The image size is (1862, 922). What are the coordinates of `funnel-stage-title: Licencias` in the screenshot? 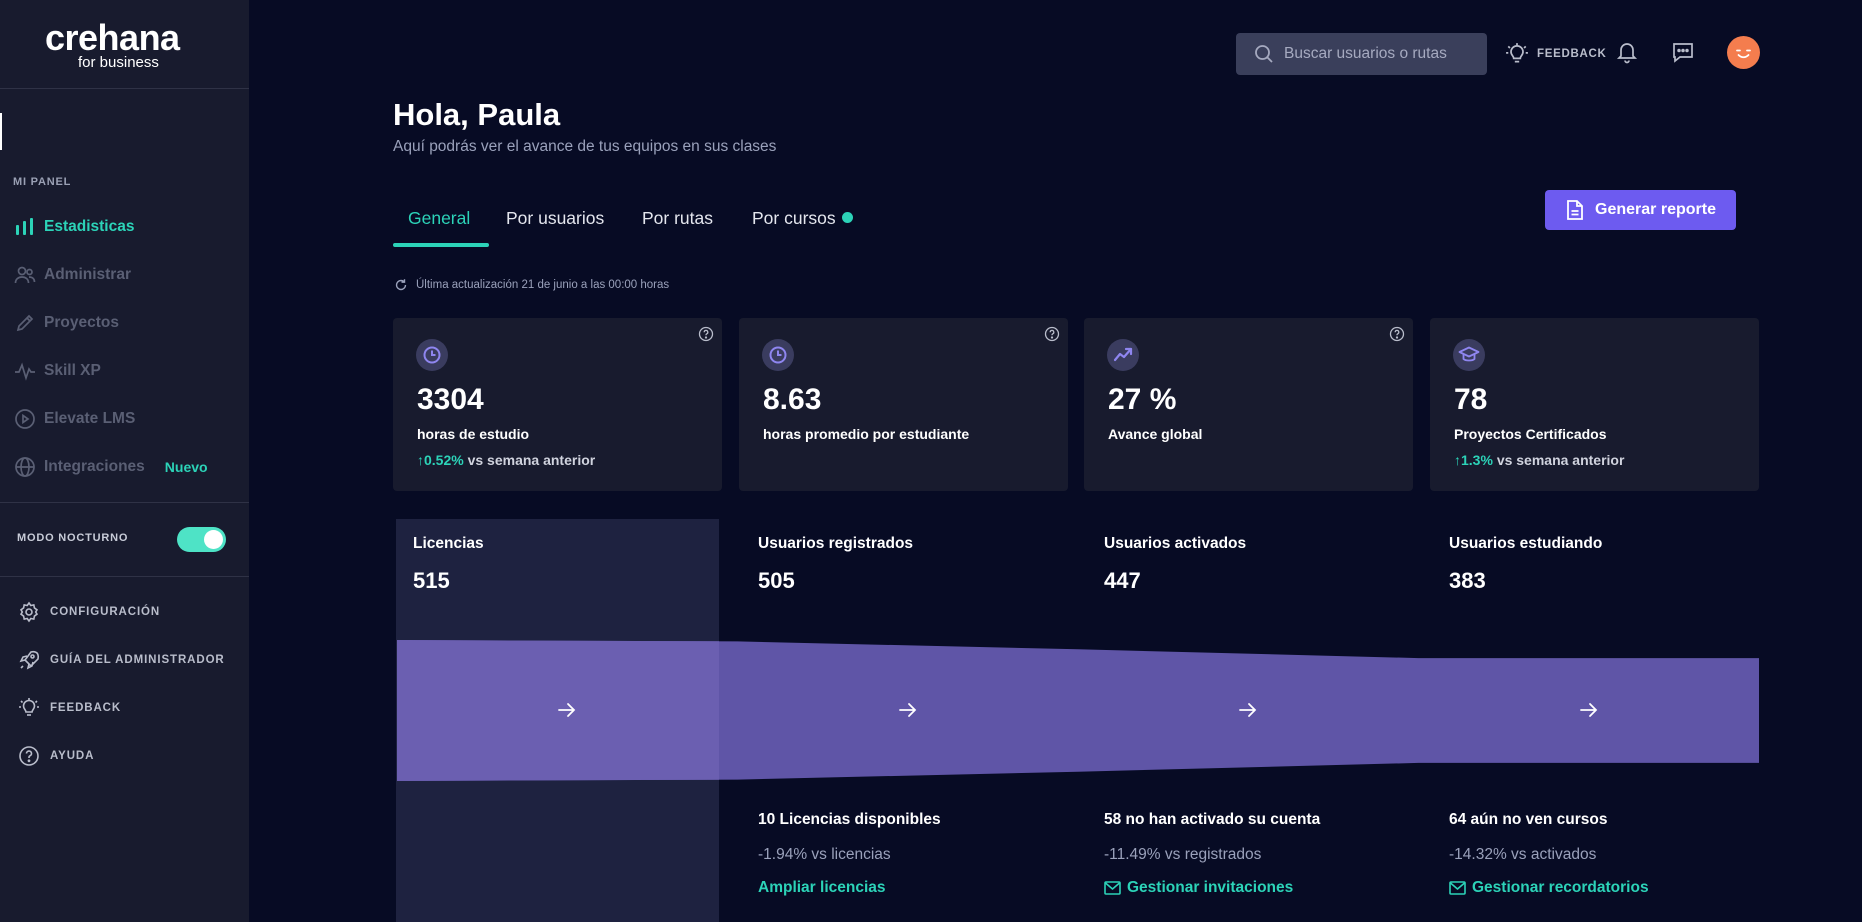 It's located at (448, 543).